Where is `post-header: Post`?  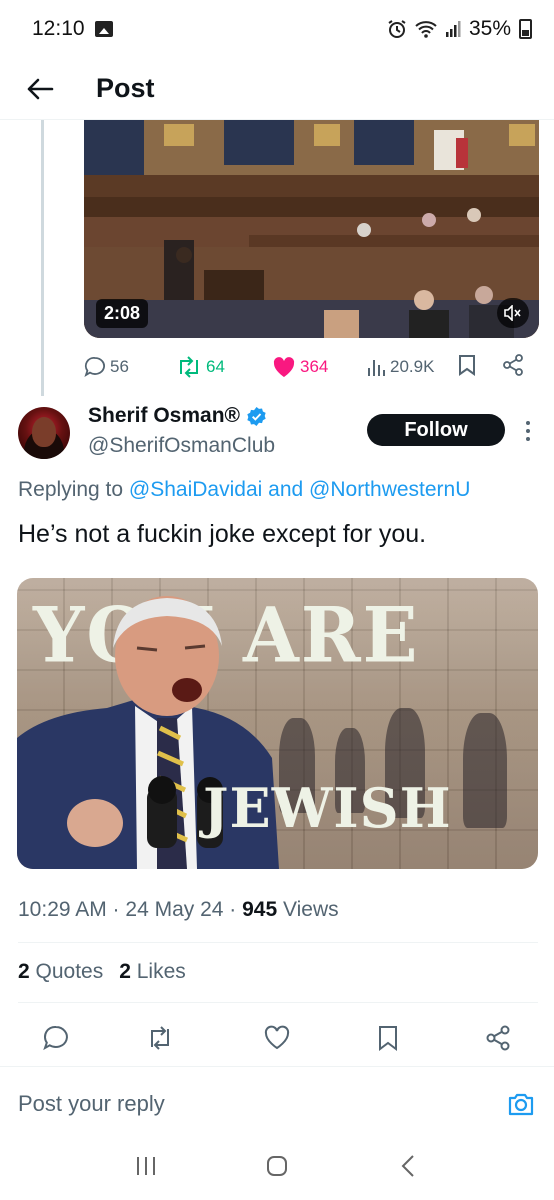 post-header: Post is located at coordinates (277, 89).